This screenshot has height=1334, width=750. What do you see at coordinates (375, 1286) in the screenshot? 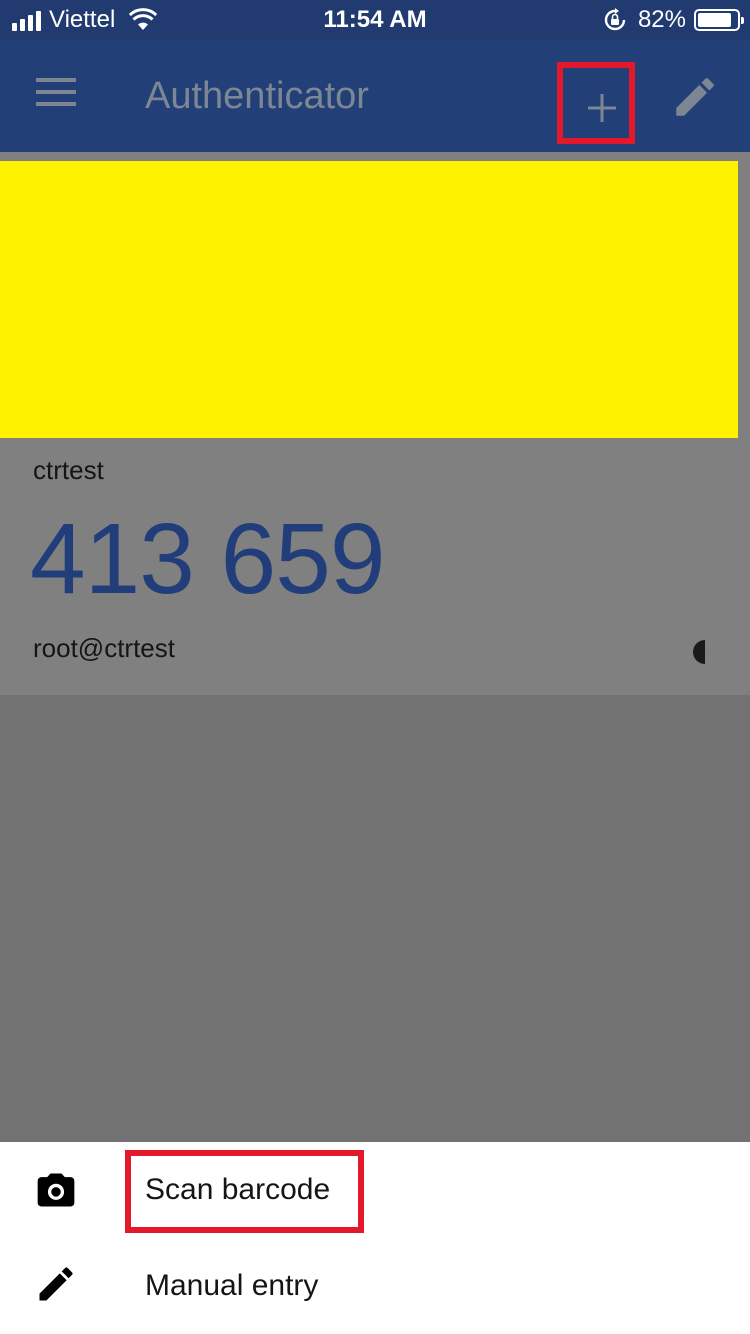
I see `manual-entry-option: Manual entry` at bounding box center [375, 1286].